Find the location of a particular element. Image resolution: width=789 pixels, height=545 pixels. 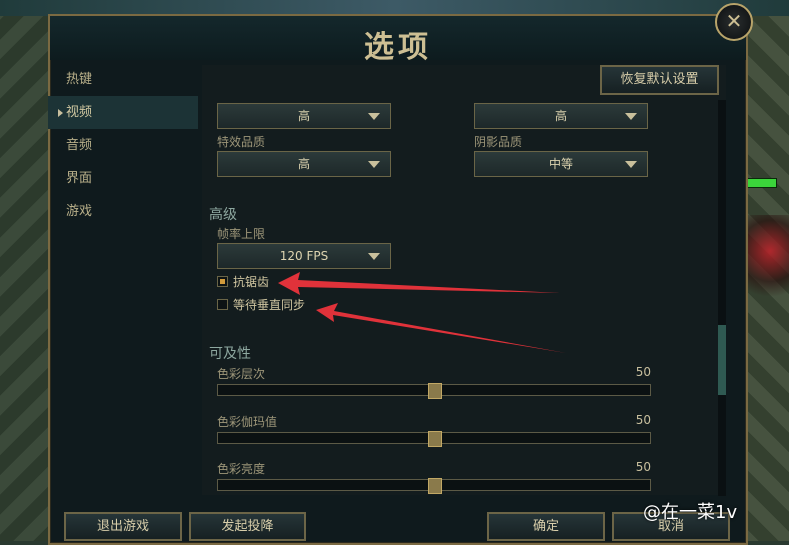

annotation-arrows is located at coordinates (422, 312).